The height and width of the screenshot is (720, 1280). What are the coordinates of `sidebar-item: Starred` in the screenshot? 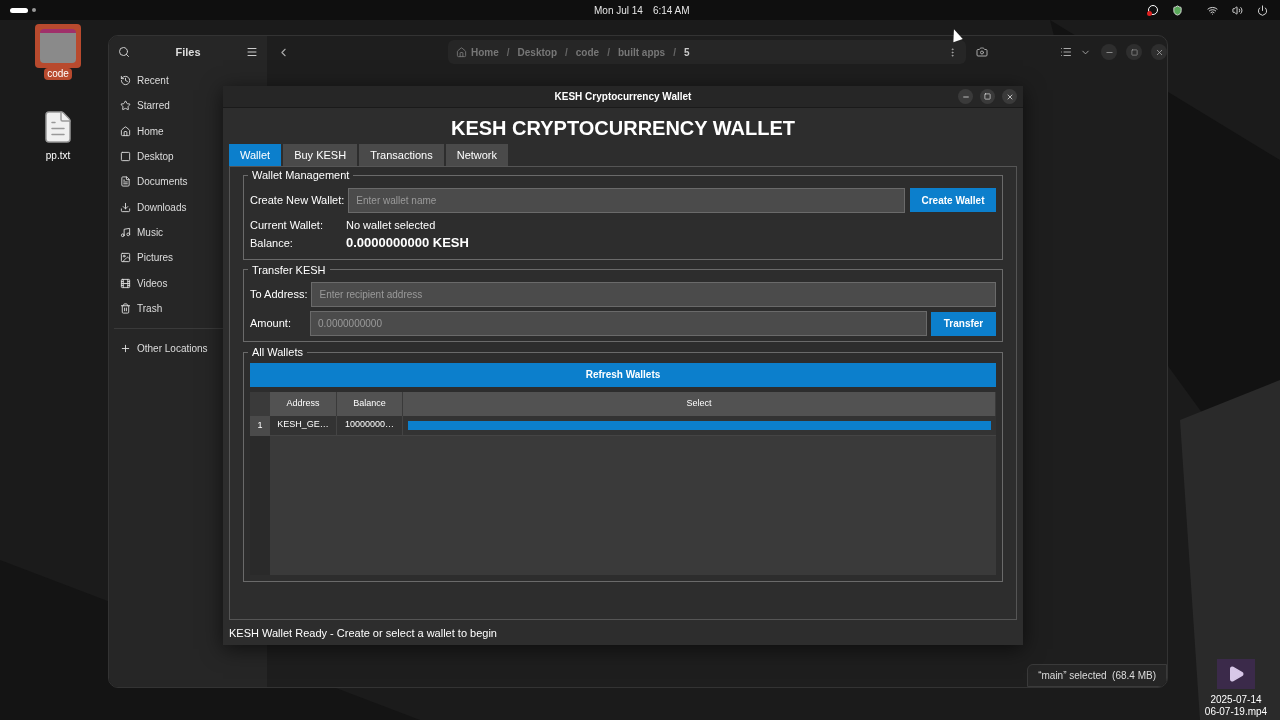 It's located at (145, 106).